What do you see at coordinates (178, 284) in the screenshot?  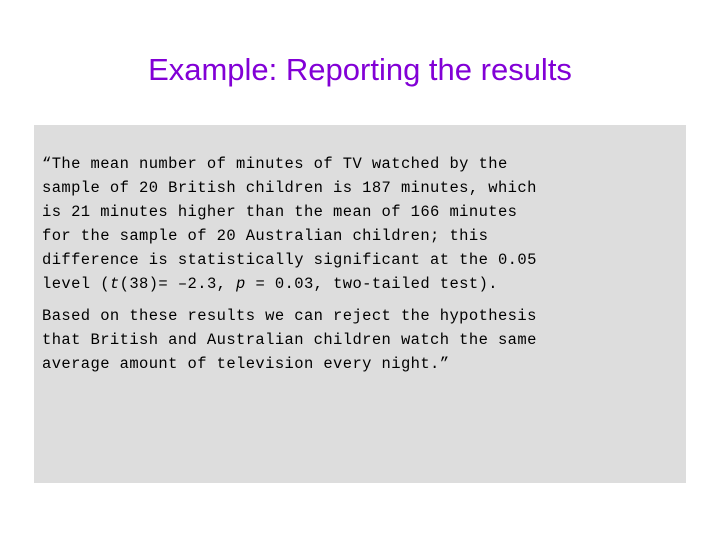 I see `quote-paragraph-1-part-2: (38)= –2.3,` at bounding box center [178, 284].